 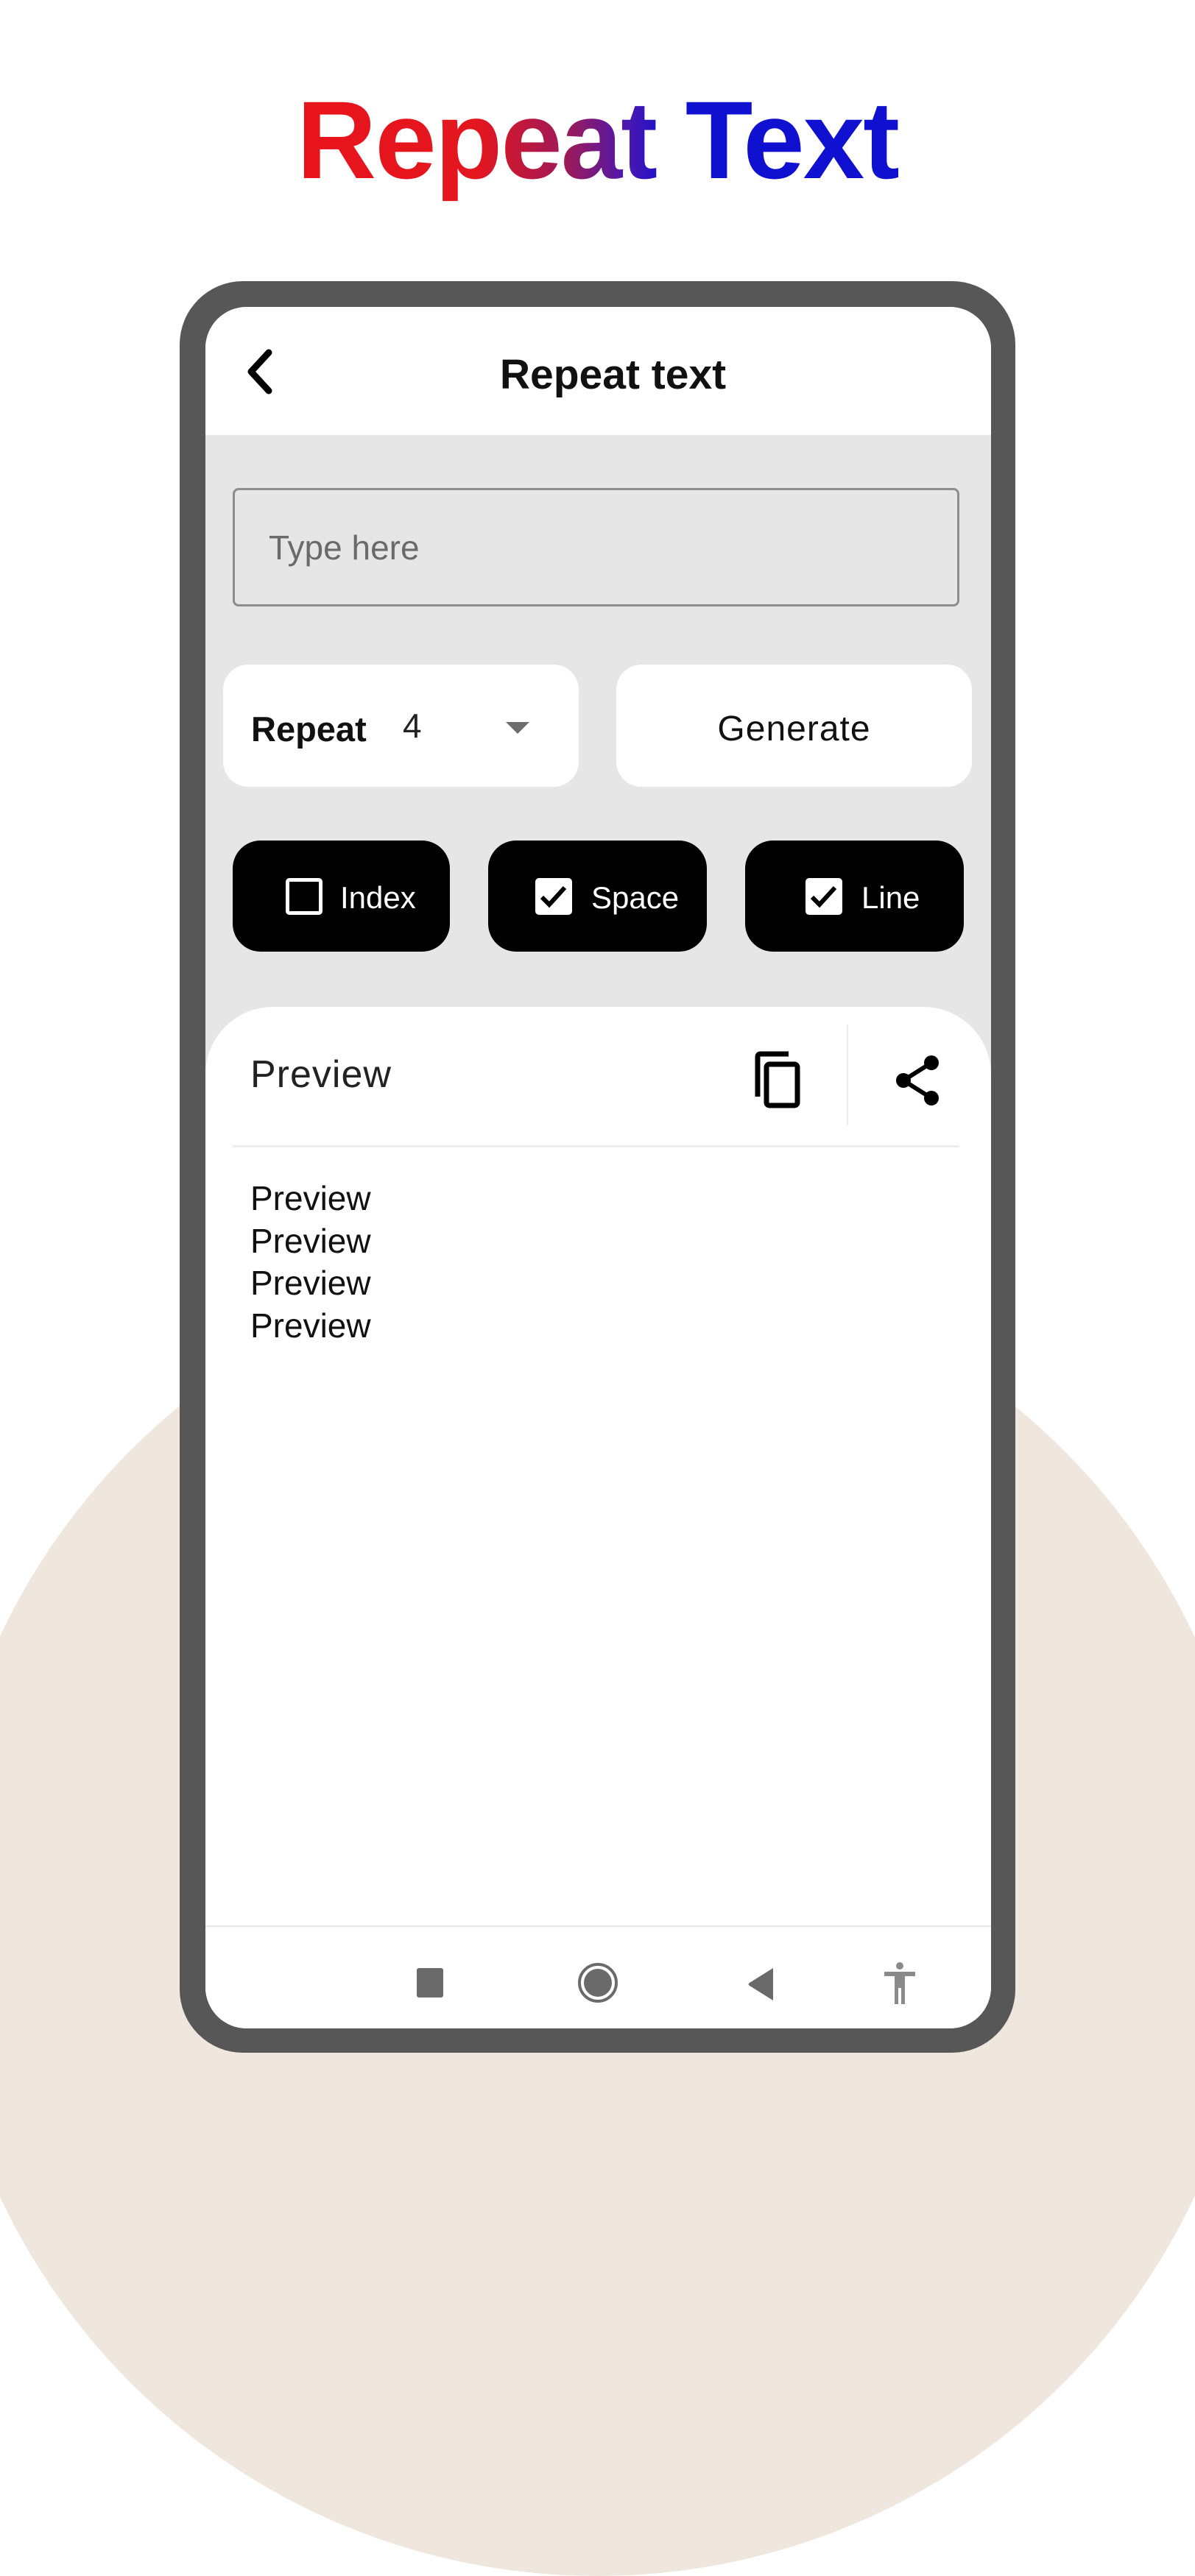 I want to click on hero-title-text: Repeat Text, so click(x=598, y=140).